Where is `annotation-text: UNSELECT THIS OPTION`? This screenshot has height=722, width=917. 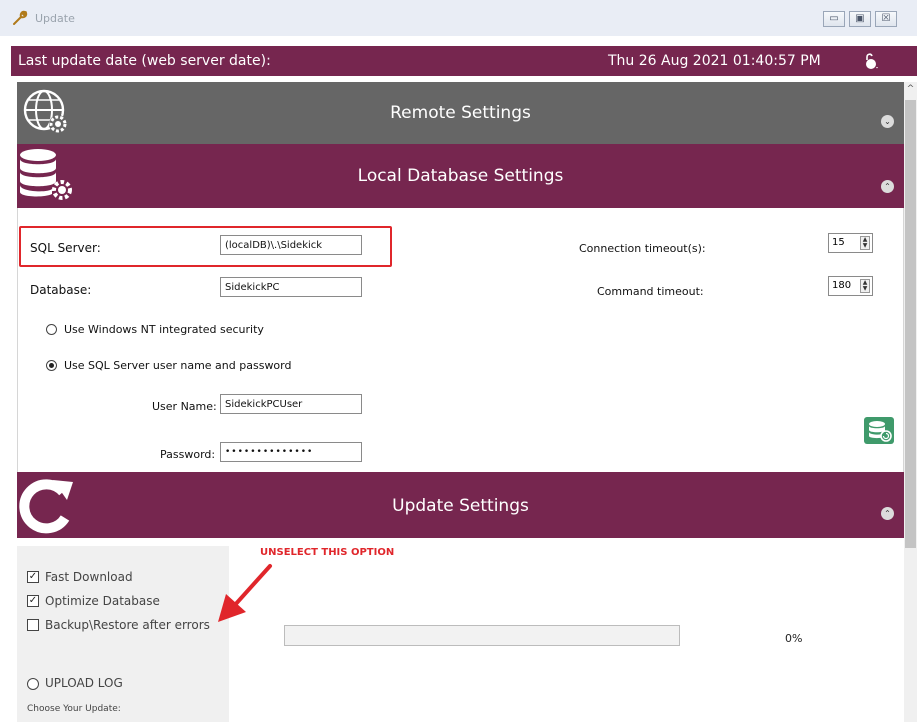 annotation-text: UNSELECT THIS OPTION is located at coordinates (327, 552).